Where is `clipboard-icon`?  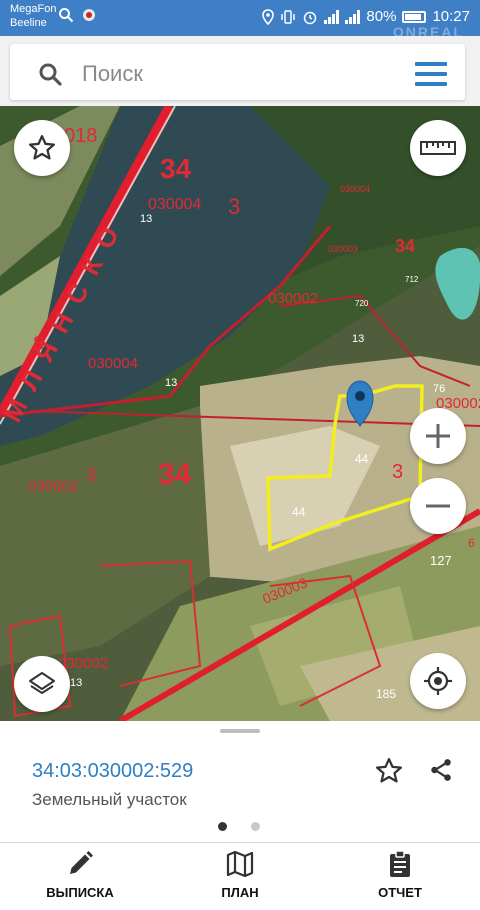 clipboard-icon is located at coordinates (400, 863).